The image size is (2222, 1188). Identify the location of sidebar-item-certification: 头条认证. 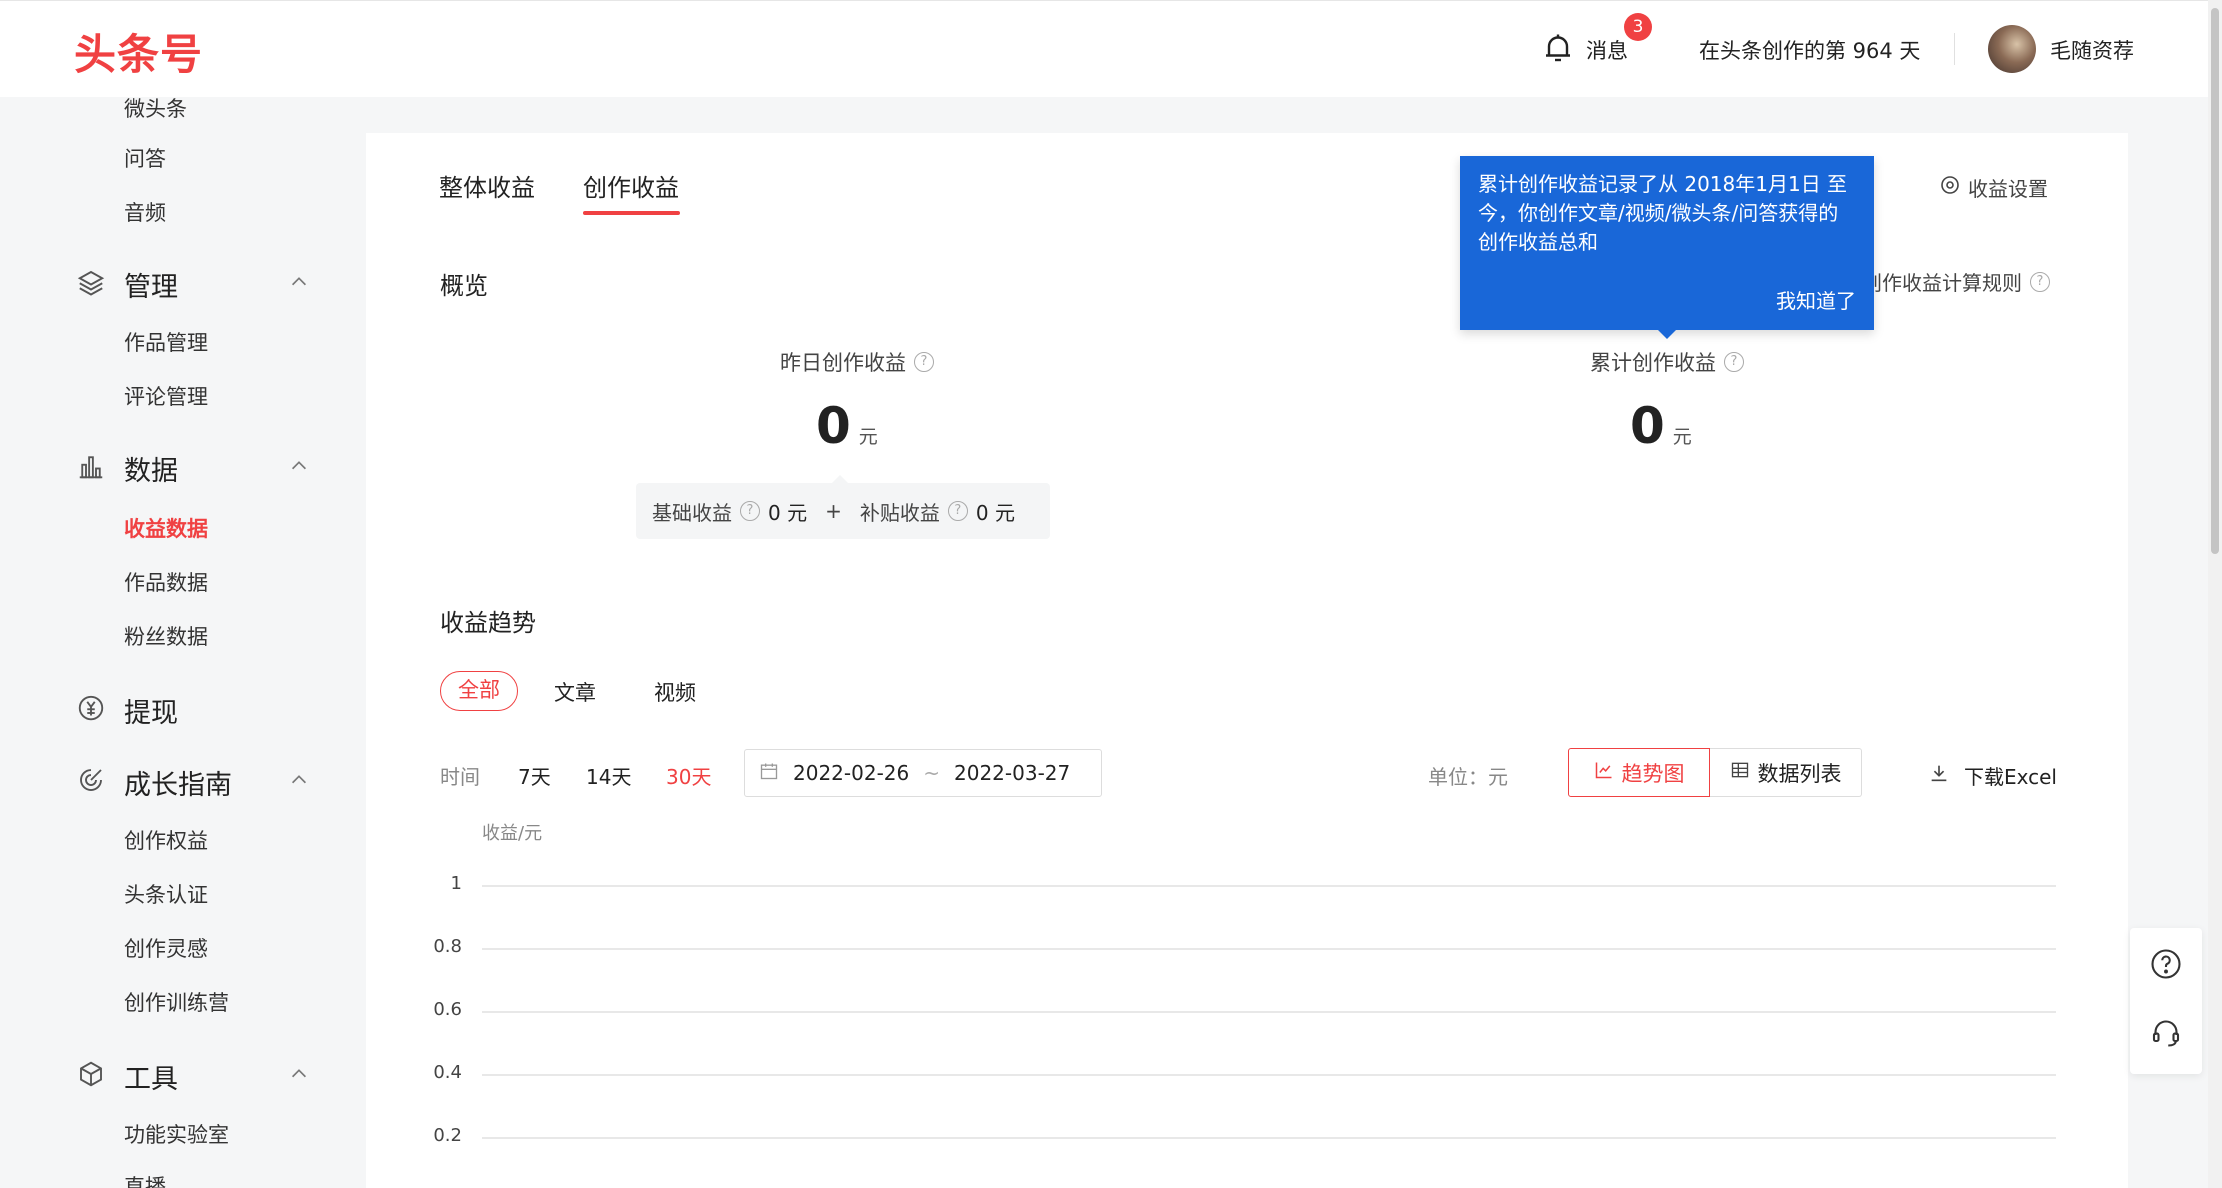
(166, 894).